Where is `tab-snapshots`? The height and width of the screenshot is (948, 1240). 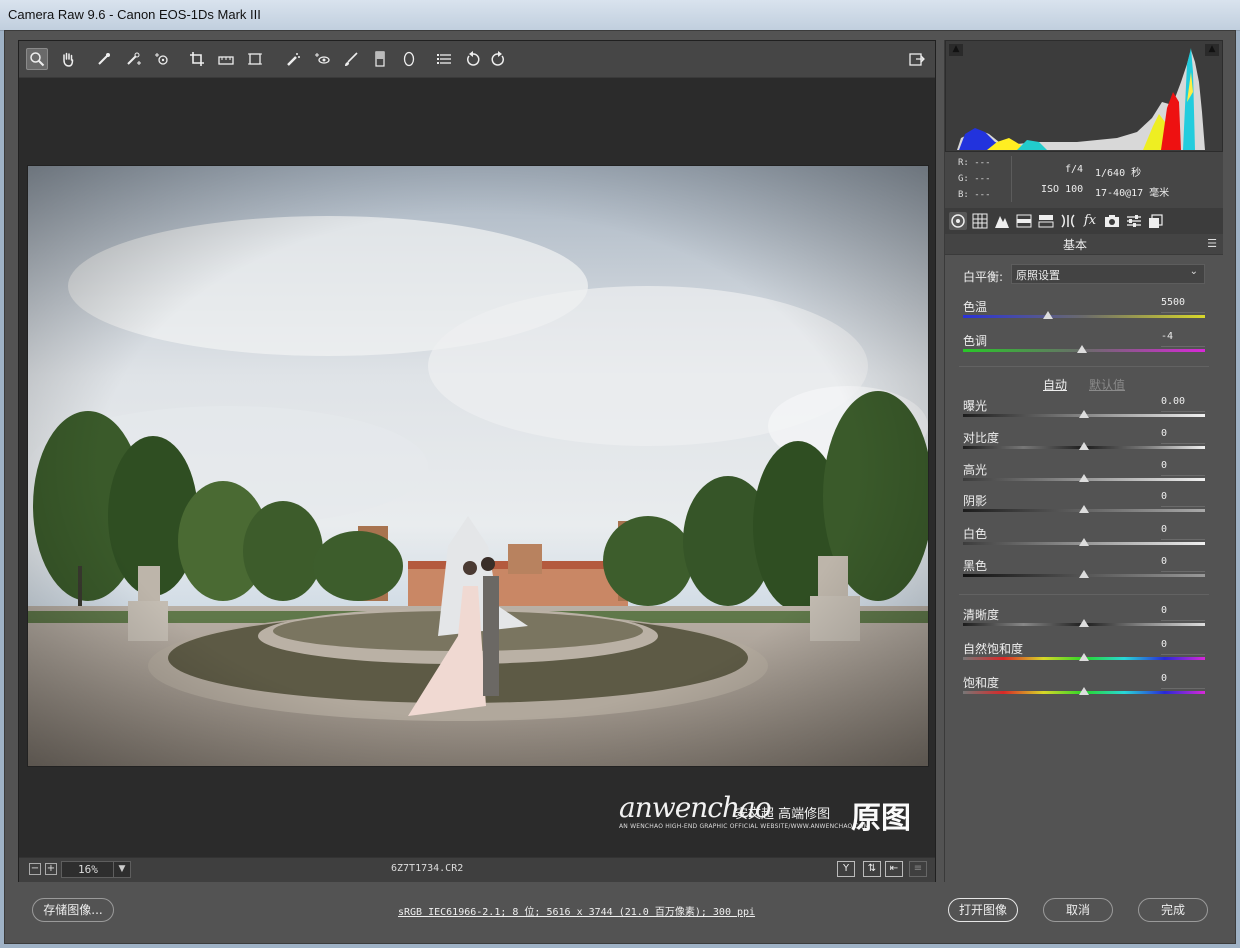 tab-snapshots is located at coordinates (1156, 221).